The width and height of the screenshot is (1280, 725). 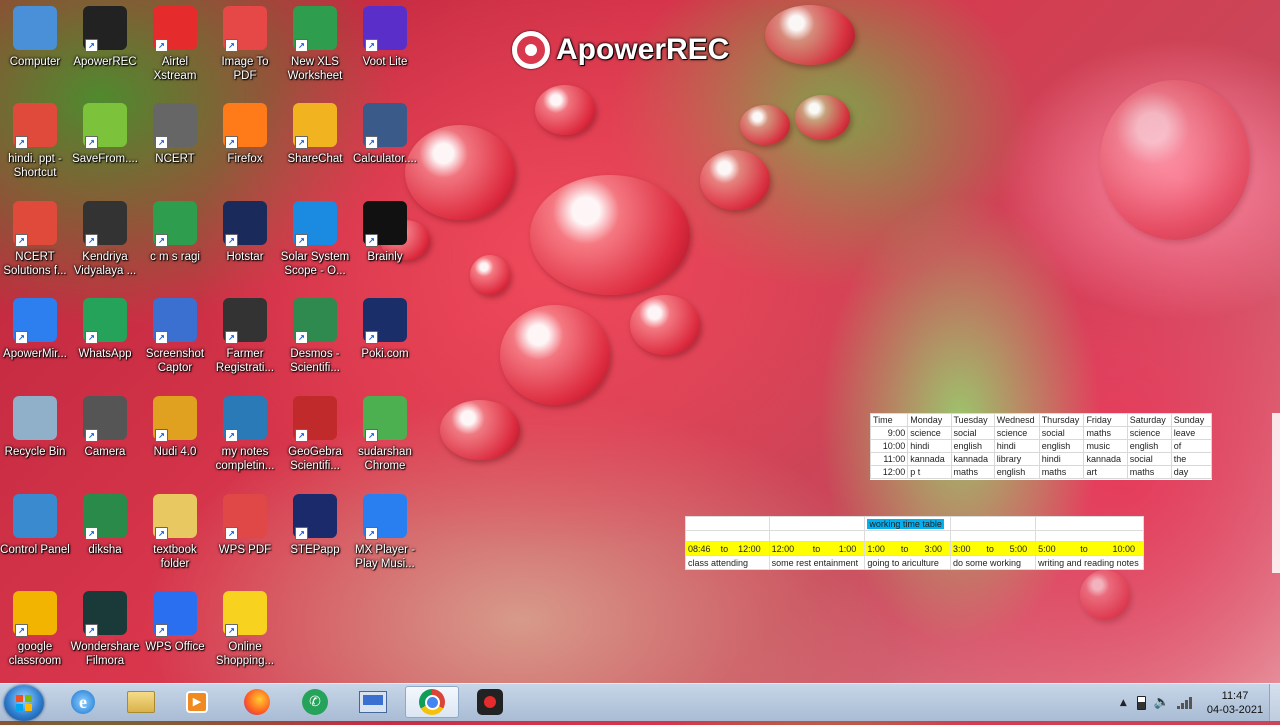 What do you see at coordinates (35, 141) in the screenshot?
I see `desktop-icon: ↗ hindi. ppt - Shortcut` at bounding box center [35, 141].